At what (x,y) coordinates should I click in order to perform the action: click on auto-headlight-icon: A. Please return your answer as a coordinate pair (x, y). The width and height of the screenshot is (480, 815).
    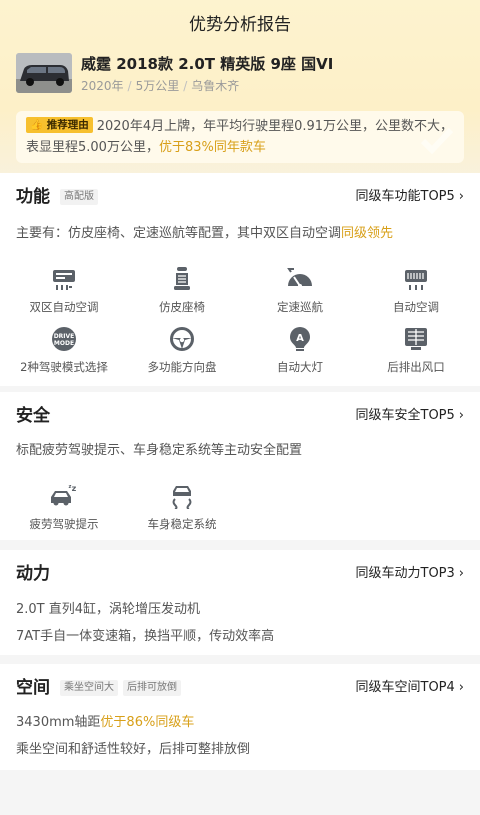
    Looking at the image, I should click on (300, 339).